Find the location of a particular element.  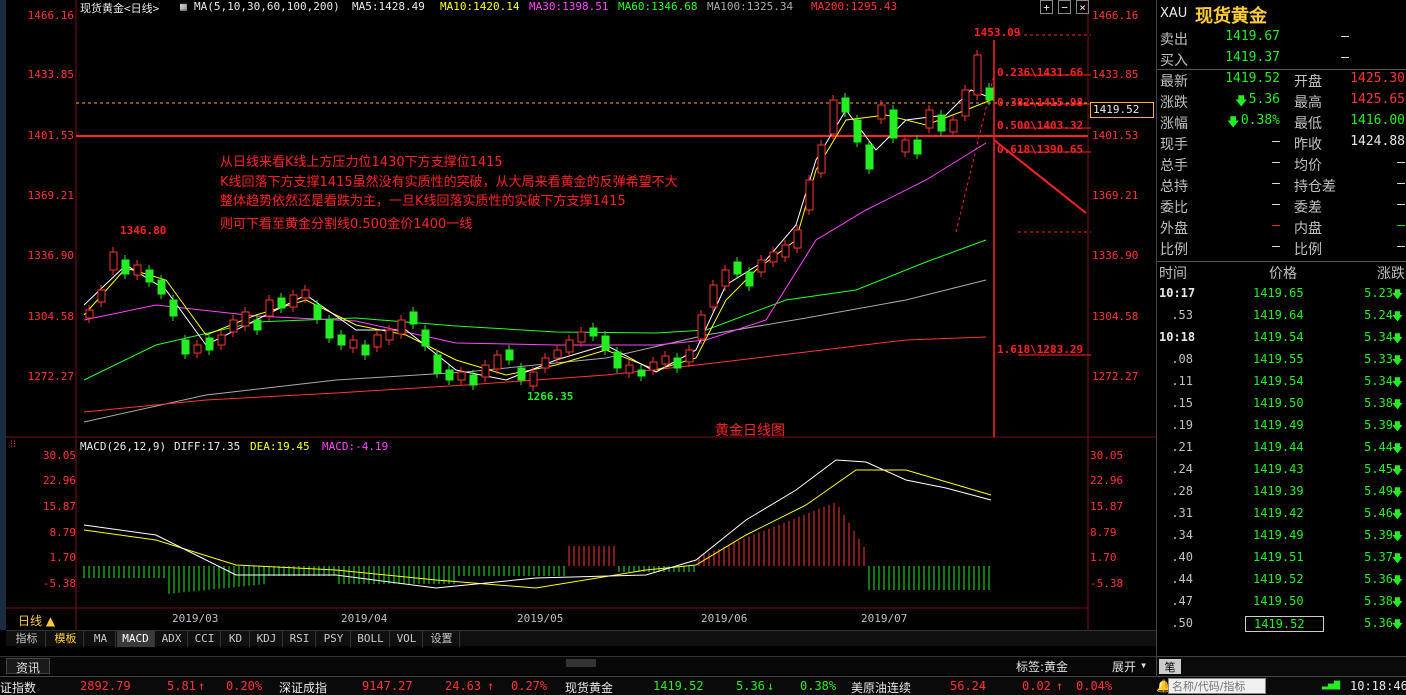

tick-change: 5.38 is located at coordinates (1378, 601).